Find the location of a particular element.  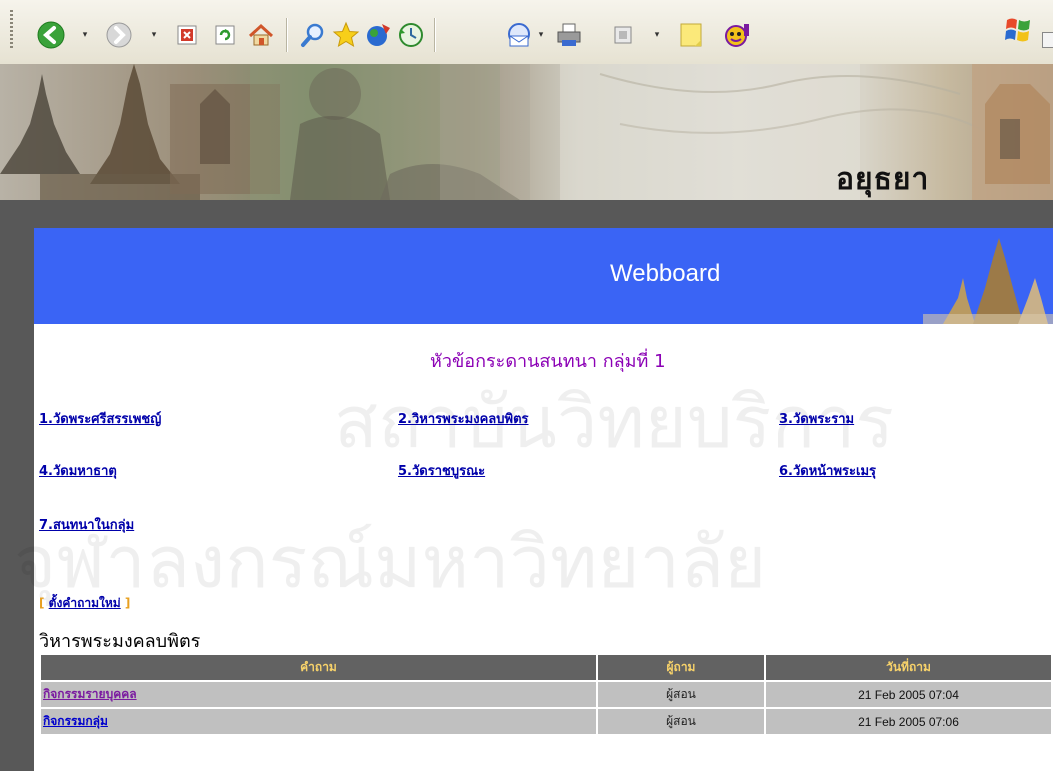

table-row: กิจกรรมรายบุคคล ผู้สอน 21 Feb 2005 07:04 is located at coordinates (546, 694).